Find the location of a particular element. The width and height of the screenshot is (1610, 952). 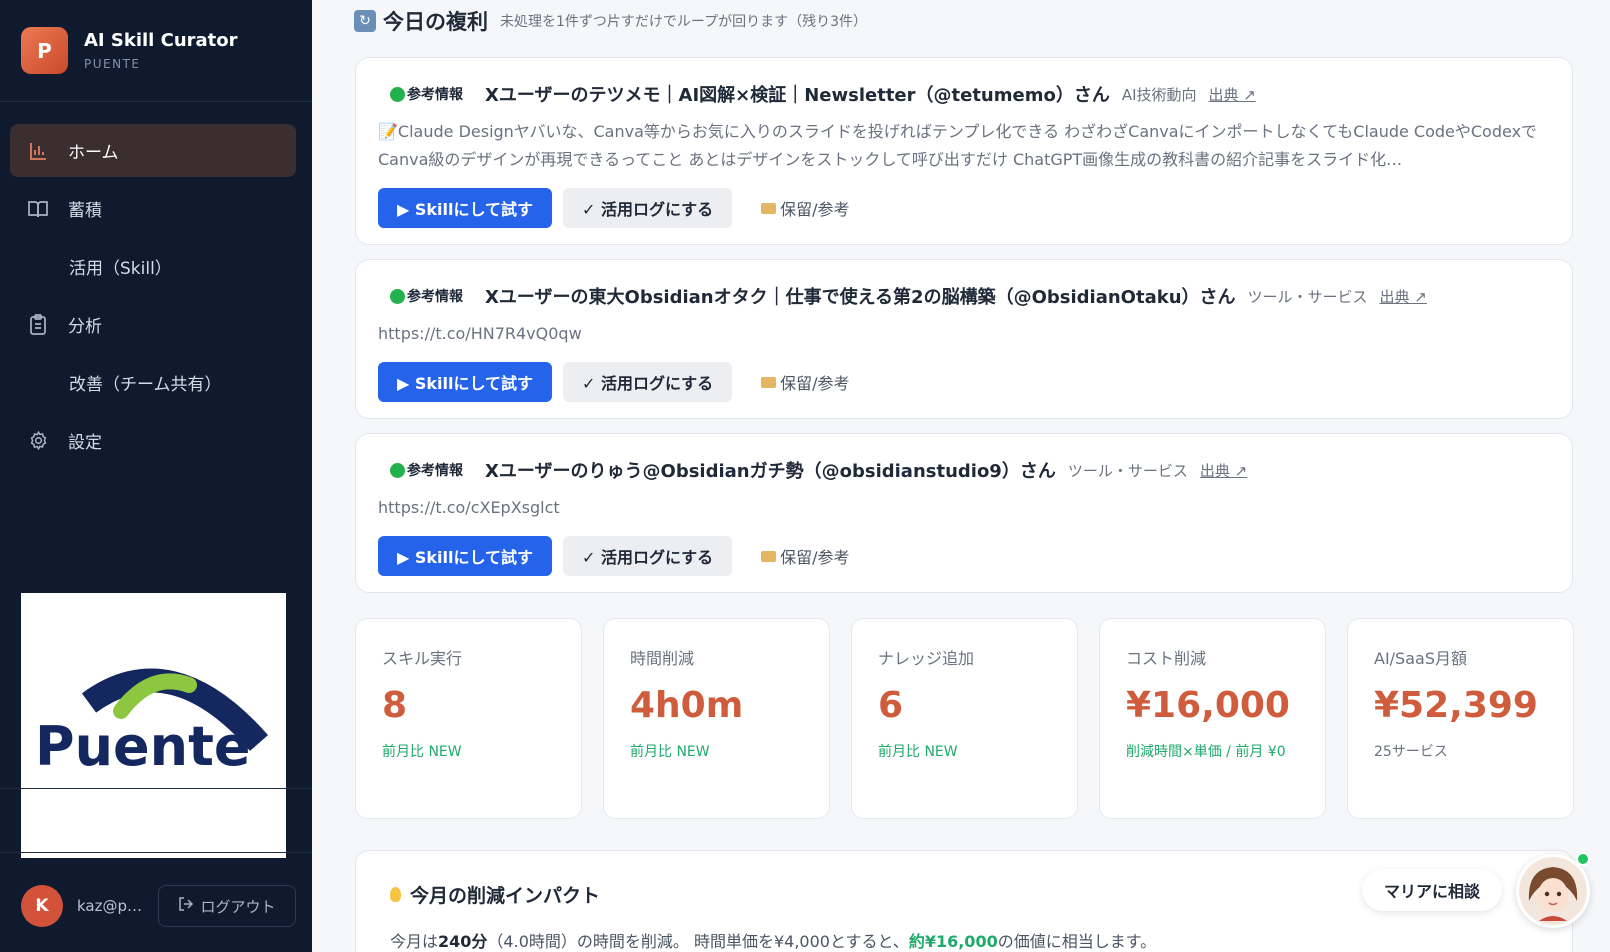

sidebar-item-label: 蓄積 is located at coordinates (85, 211).